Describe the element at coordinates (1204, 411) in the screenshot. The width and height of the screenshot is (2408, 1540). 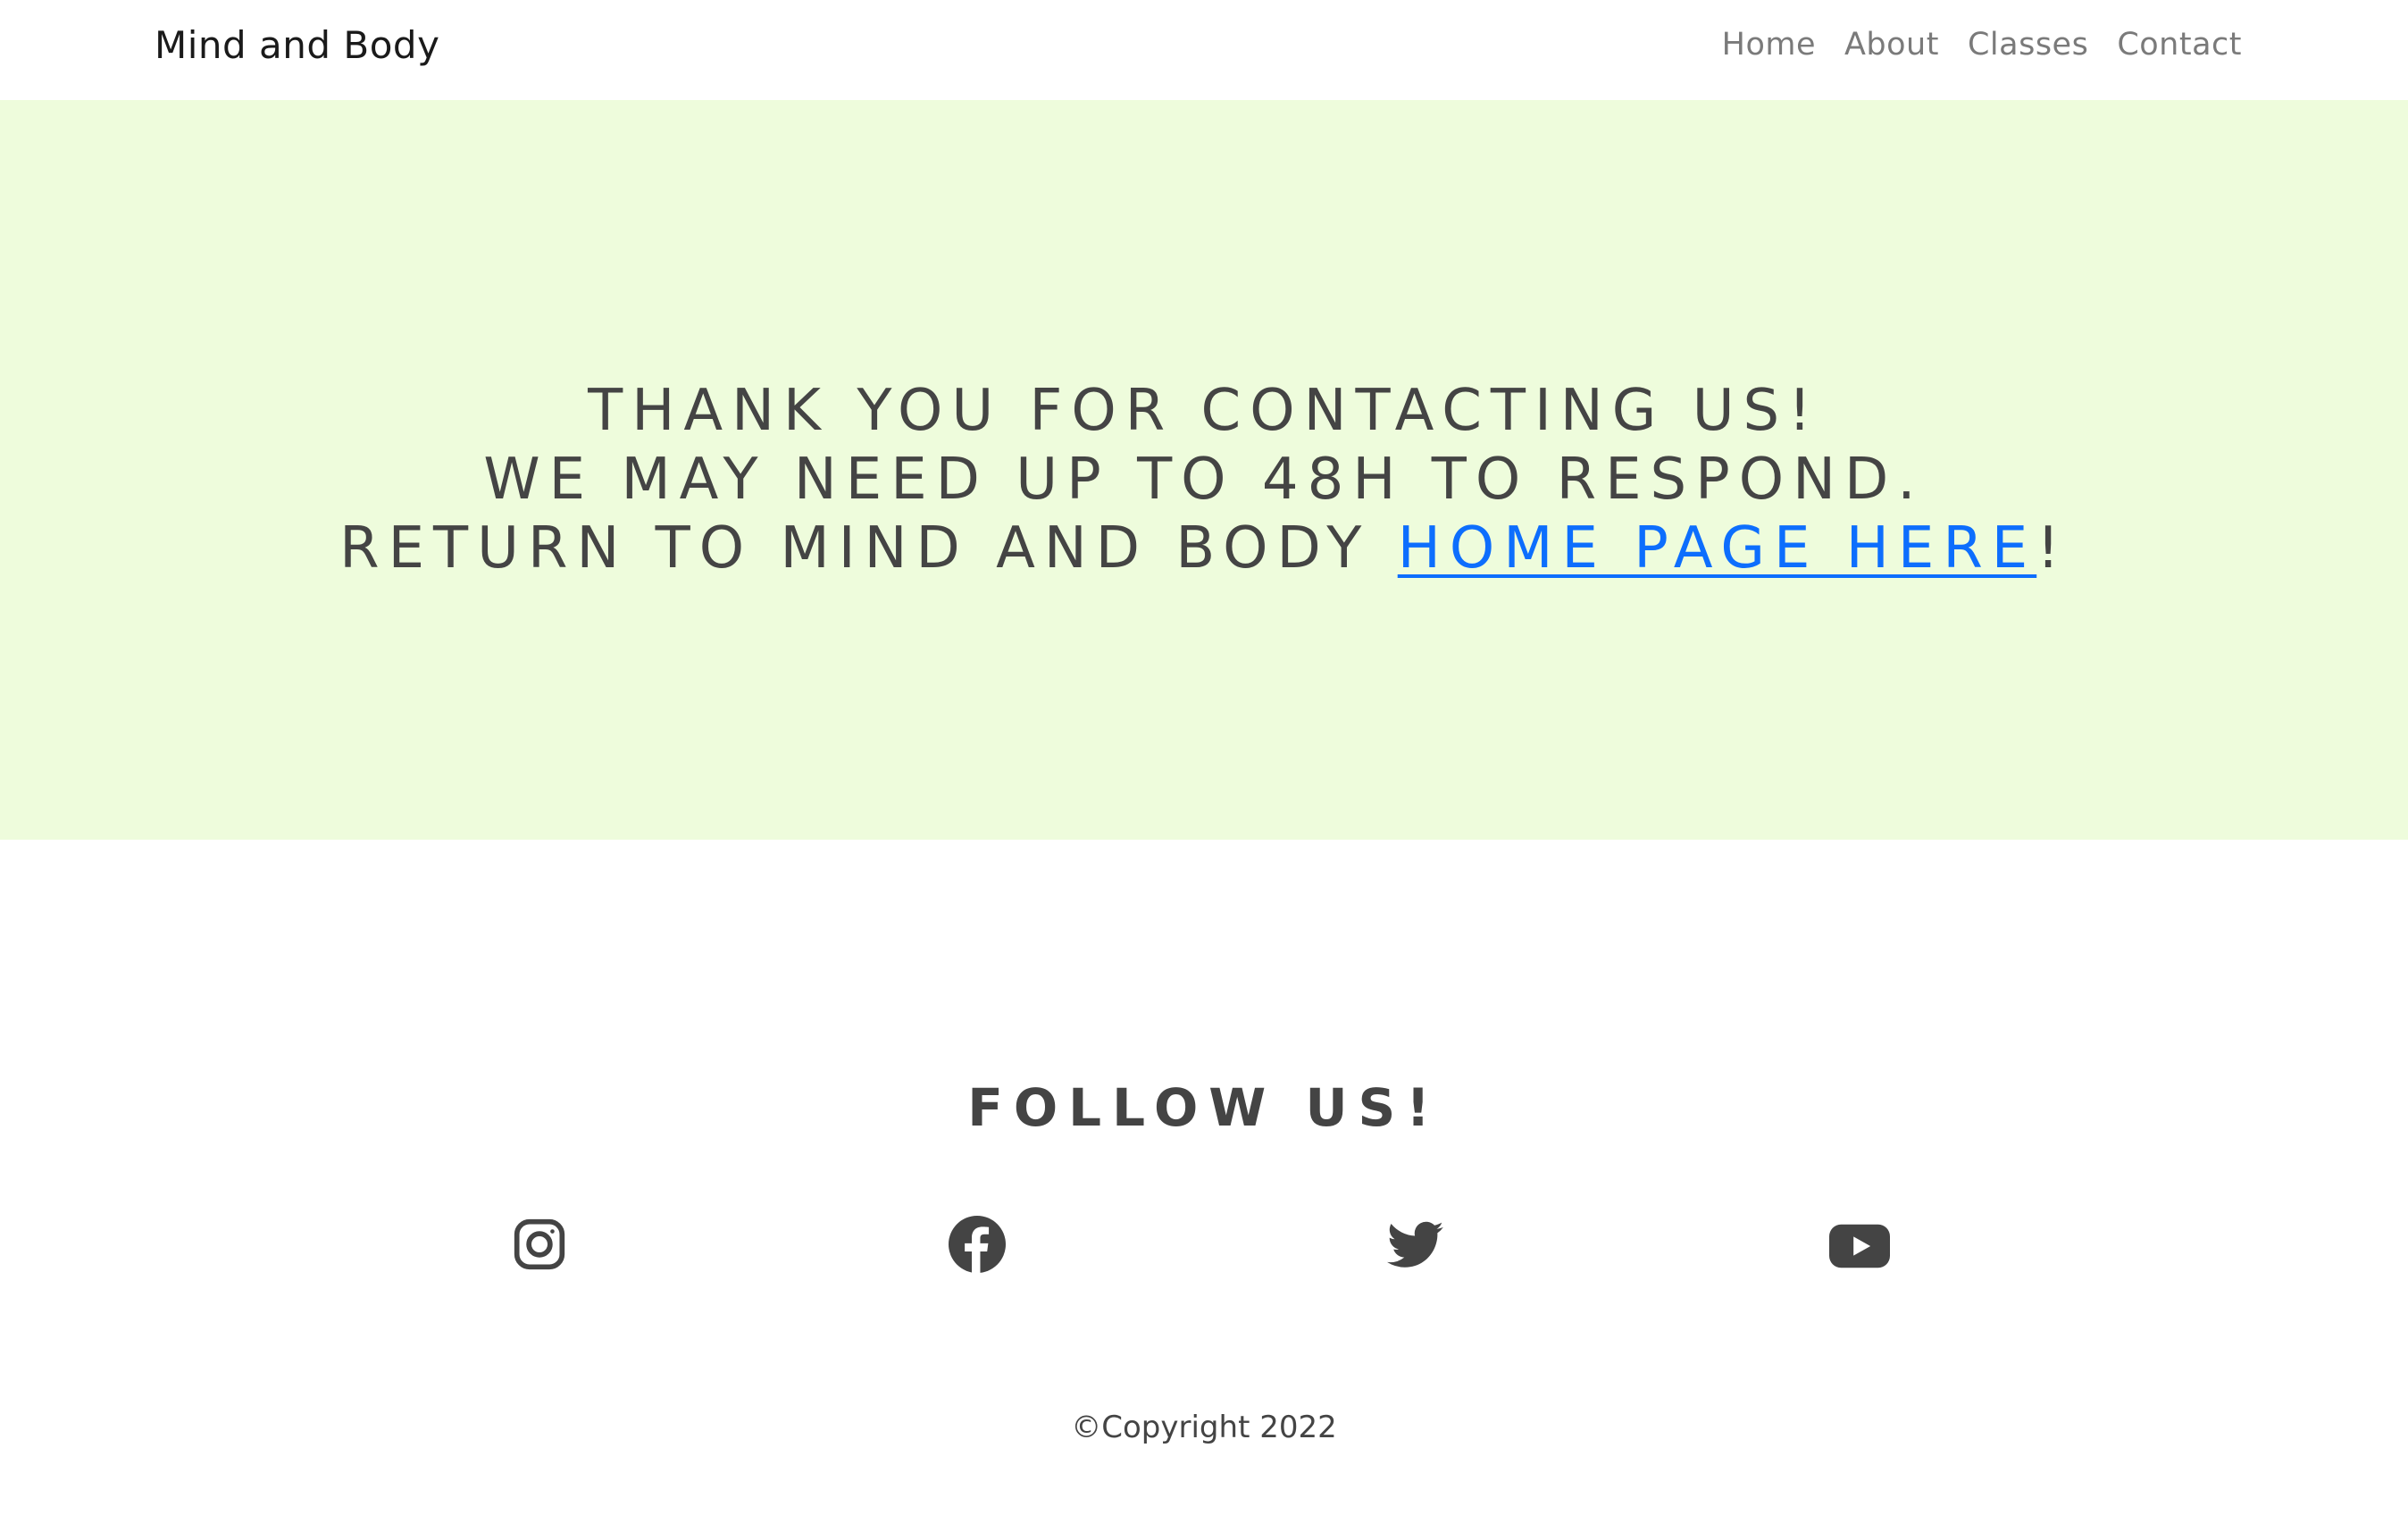
I see `thank-you-line: THANK YOU FOR CONTACTING US!` at that location.